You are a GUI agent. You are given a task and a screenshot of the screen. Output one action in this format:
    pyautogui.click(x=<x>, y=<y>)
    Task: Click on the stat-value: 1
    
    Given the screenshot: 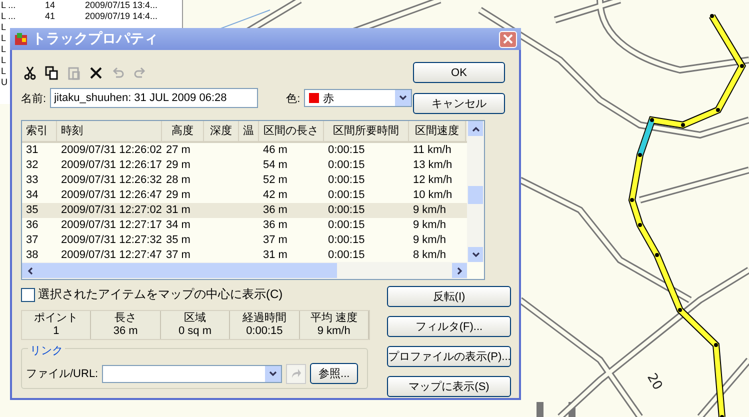 What is the action you would take?
    pyautogui.click(x=56, y=331)
    